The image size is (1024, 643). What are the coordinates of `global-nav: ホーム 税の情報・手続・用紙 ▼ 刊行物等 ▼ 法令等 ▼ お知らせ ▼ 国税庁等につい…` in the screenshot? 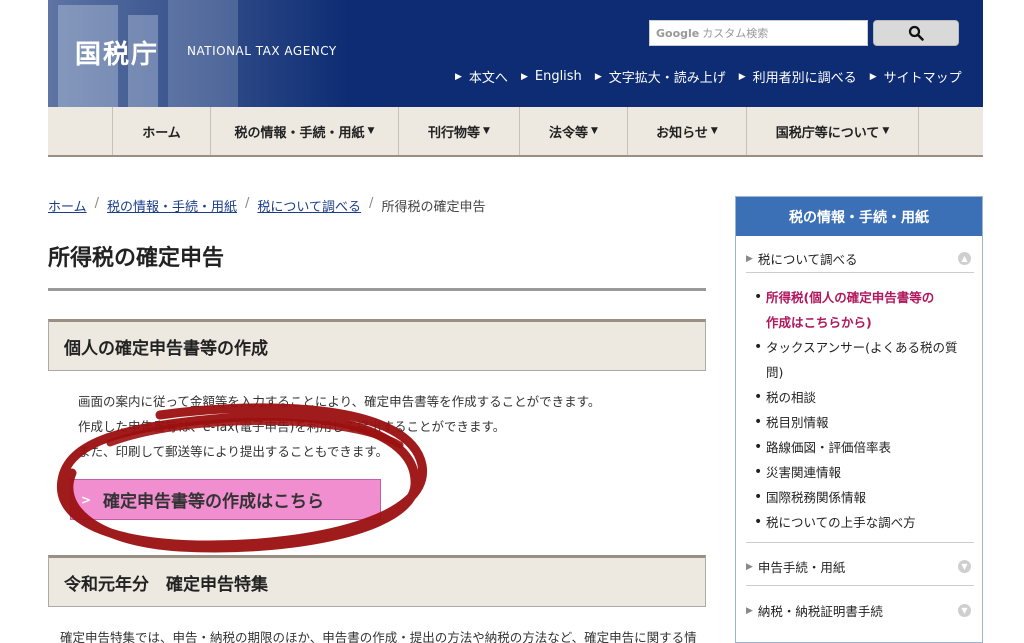 It's located at (515, 132).